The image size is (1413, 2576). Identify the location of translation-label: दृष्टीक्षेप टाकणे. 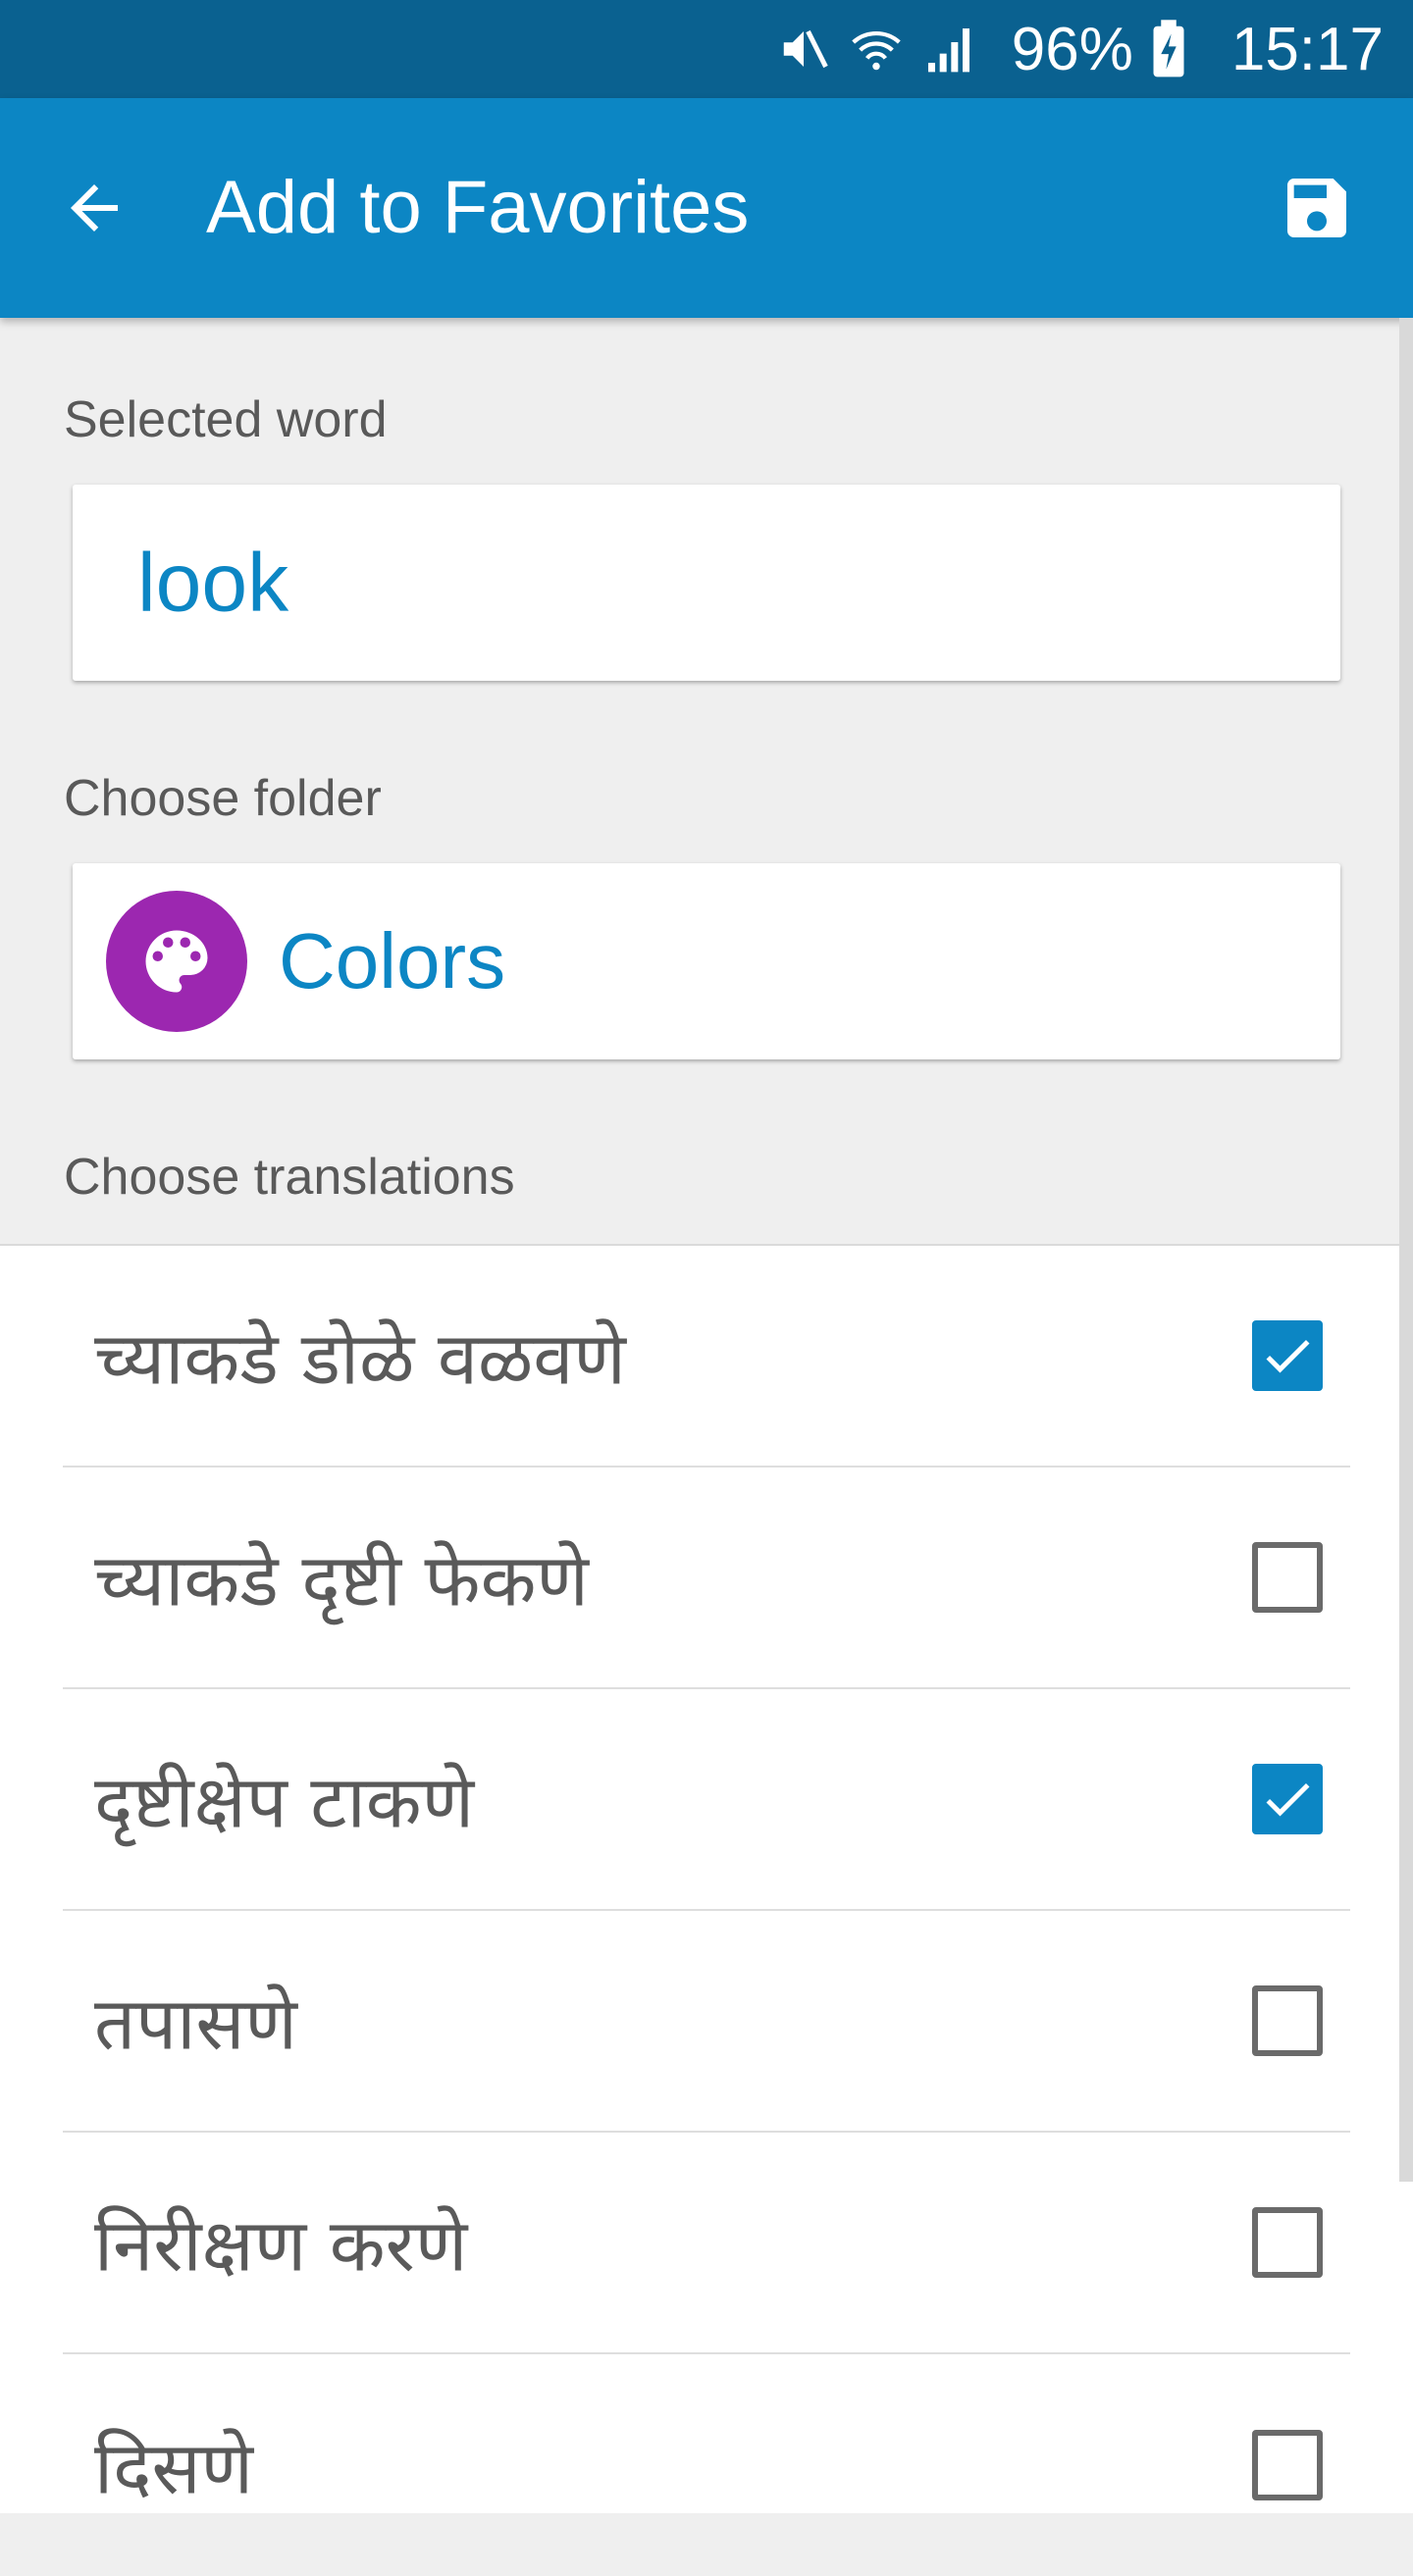
(284, 1802).